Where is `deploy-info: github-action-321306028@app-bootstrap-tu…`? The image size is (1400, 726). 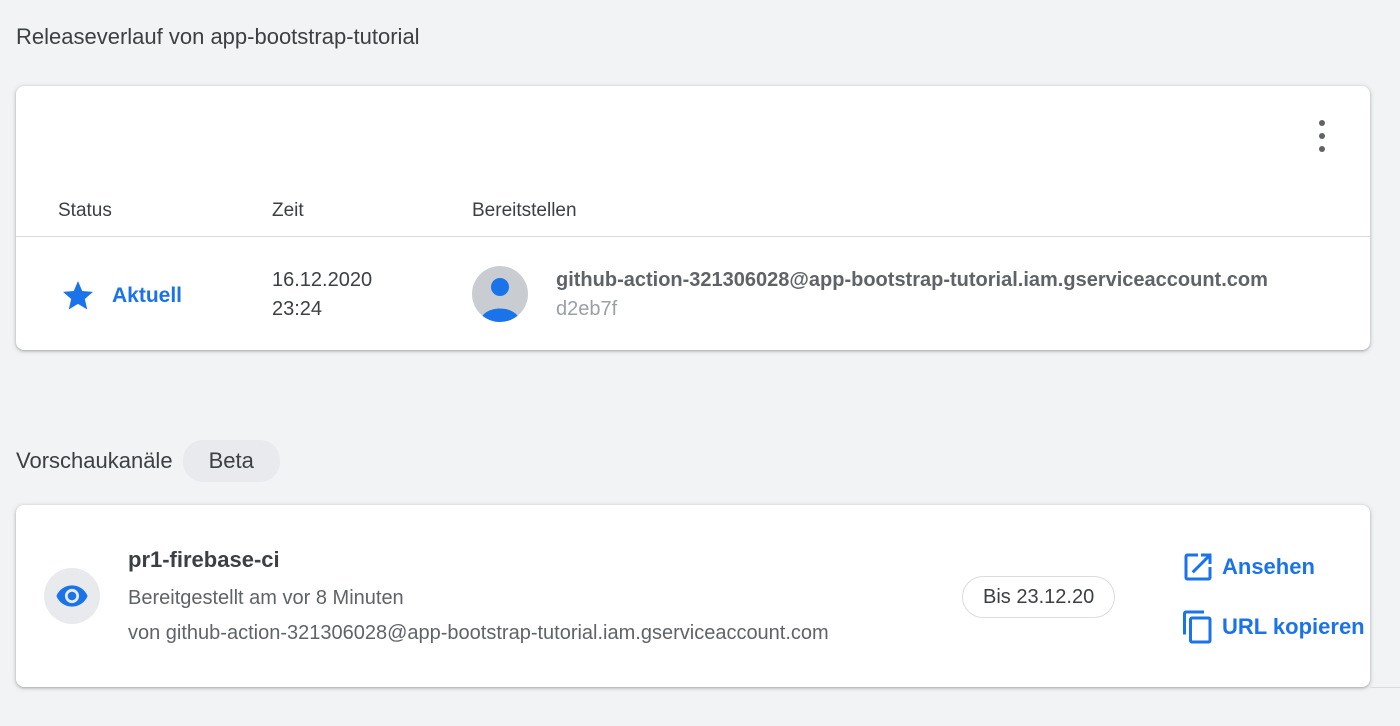
deploy-info: github-action-321306028@app-bootstrap-tu… is located at coordinates (942, 295).